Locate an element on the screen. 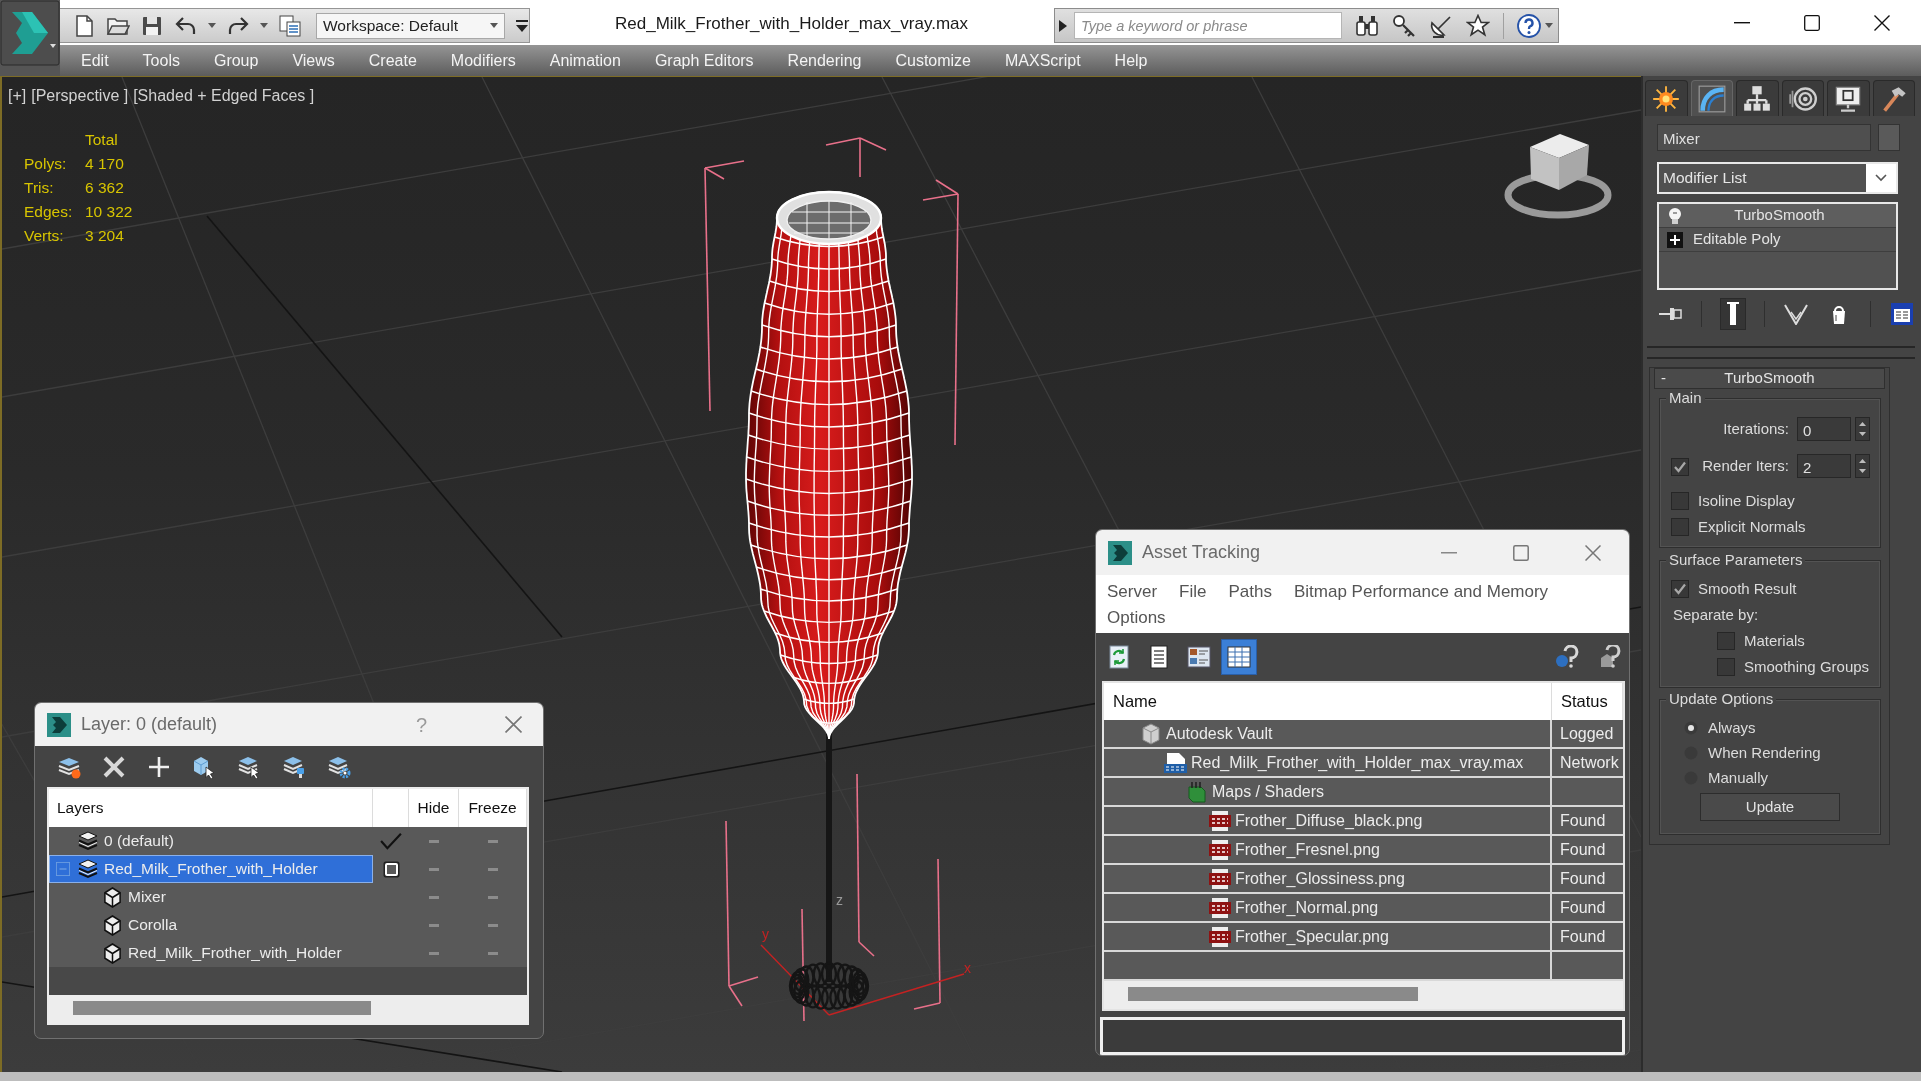 The height and width of the screenshot is (1081, 1921). spinner-field: 0 is located at coordinates (1824, 429).